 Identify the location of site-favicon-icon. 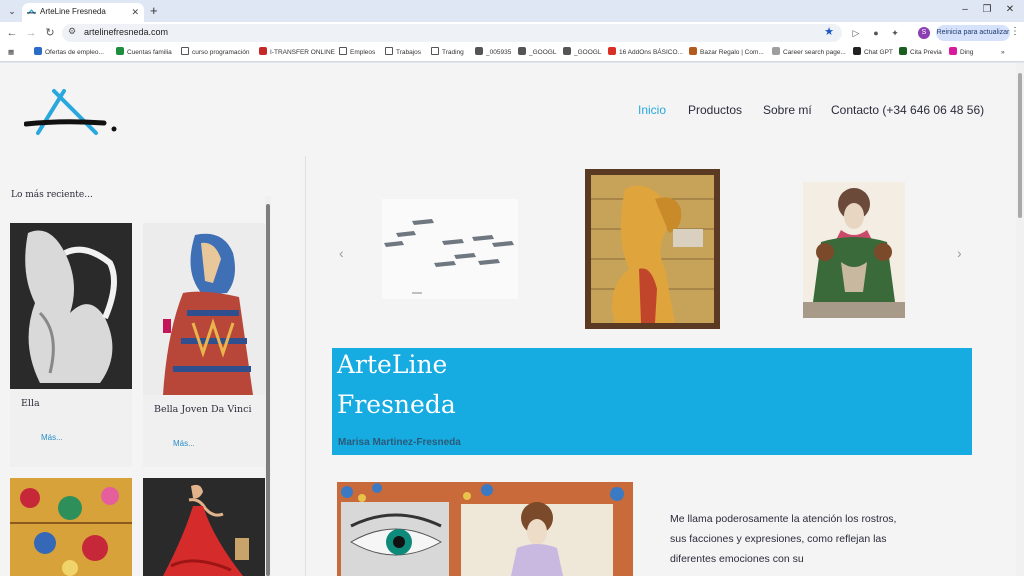
(31, 12).